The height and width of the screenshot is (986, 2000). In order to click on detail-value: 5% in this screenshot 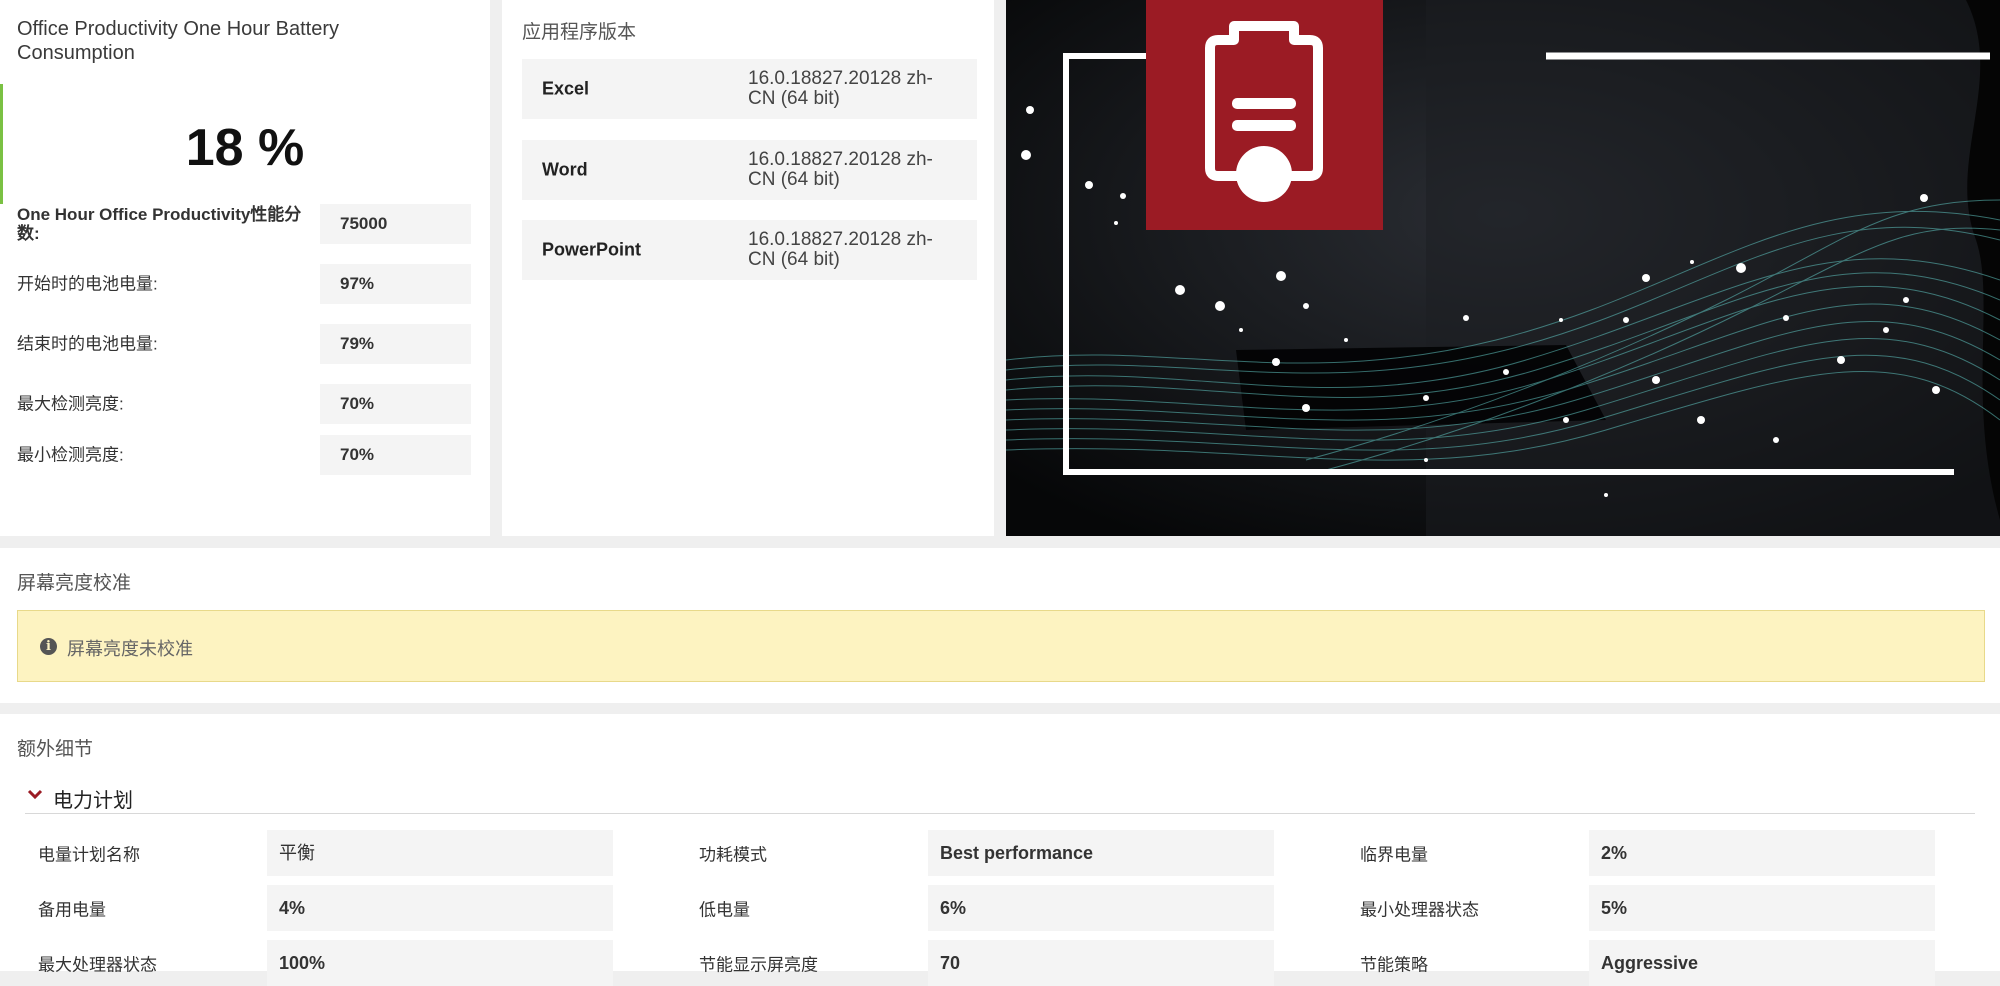, I will do `click(1762, 908)`.